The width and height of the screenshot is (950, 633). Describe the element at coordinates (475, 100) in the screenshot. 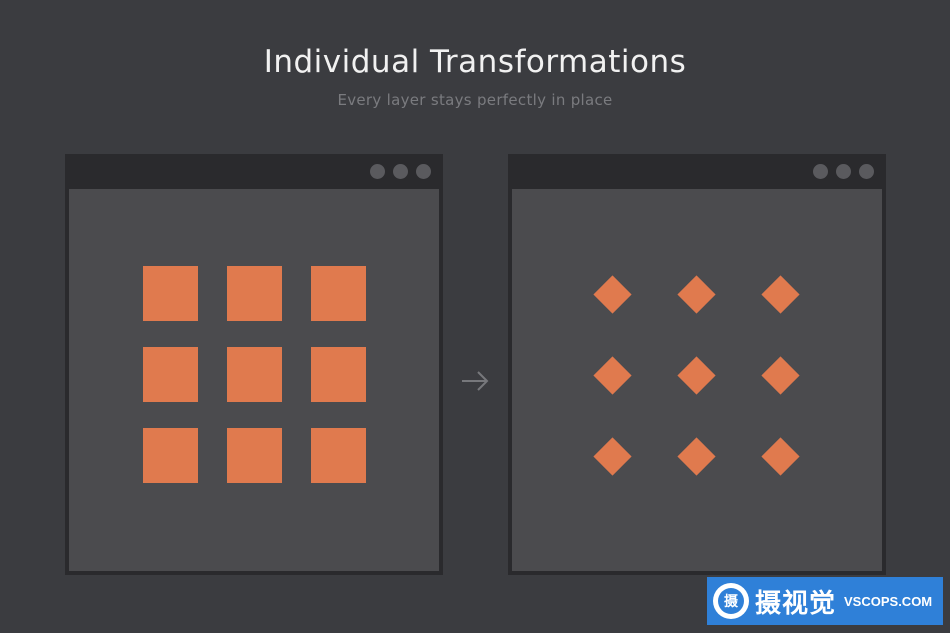

I see `page-subtitle: Every layer stays perfectly in place` at that location.